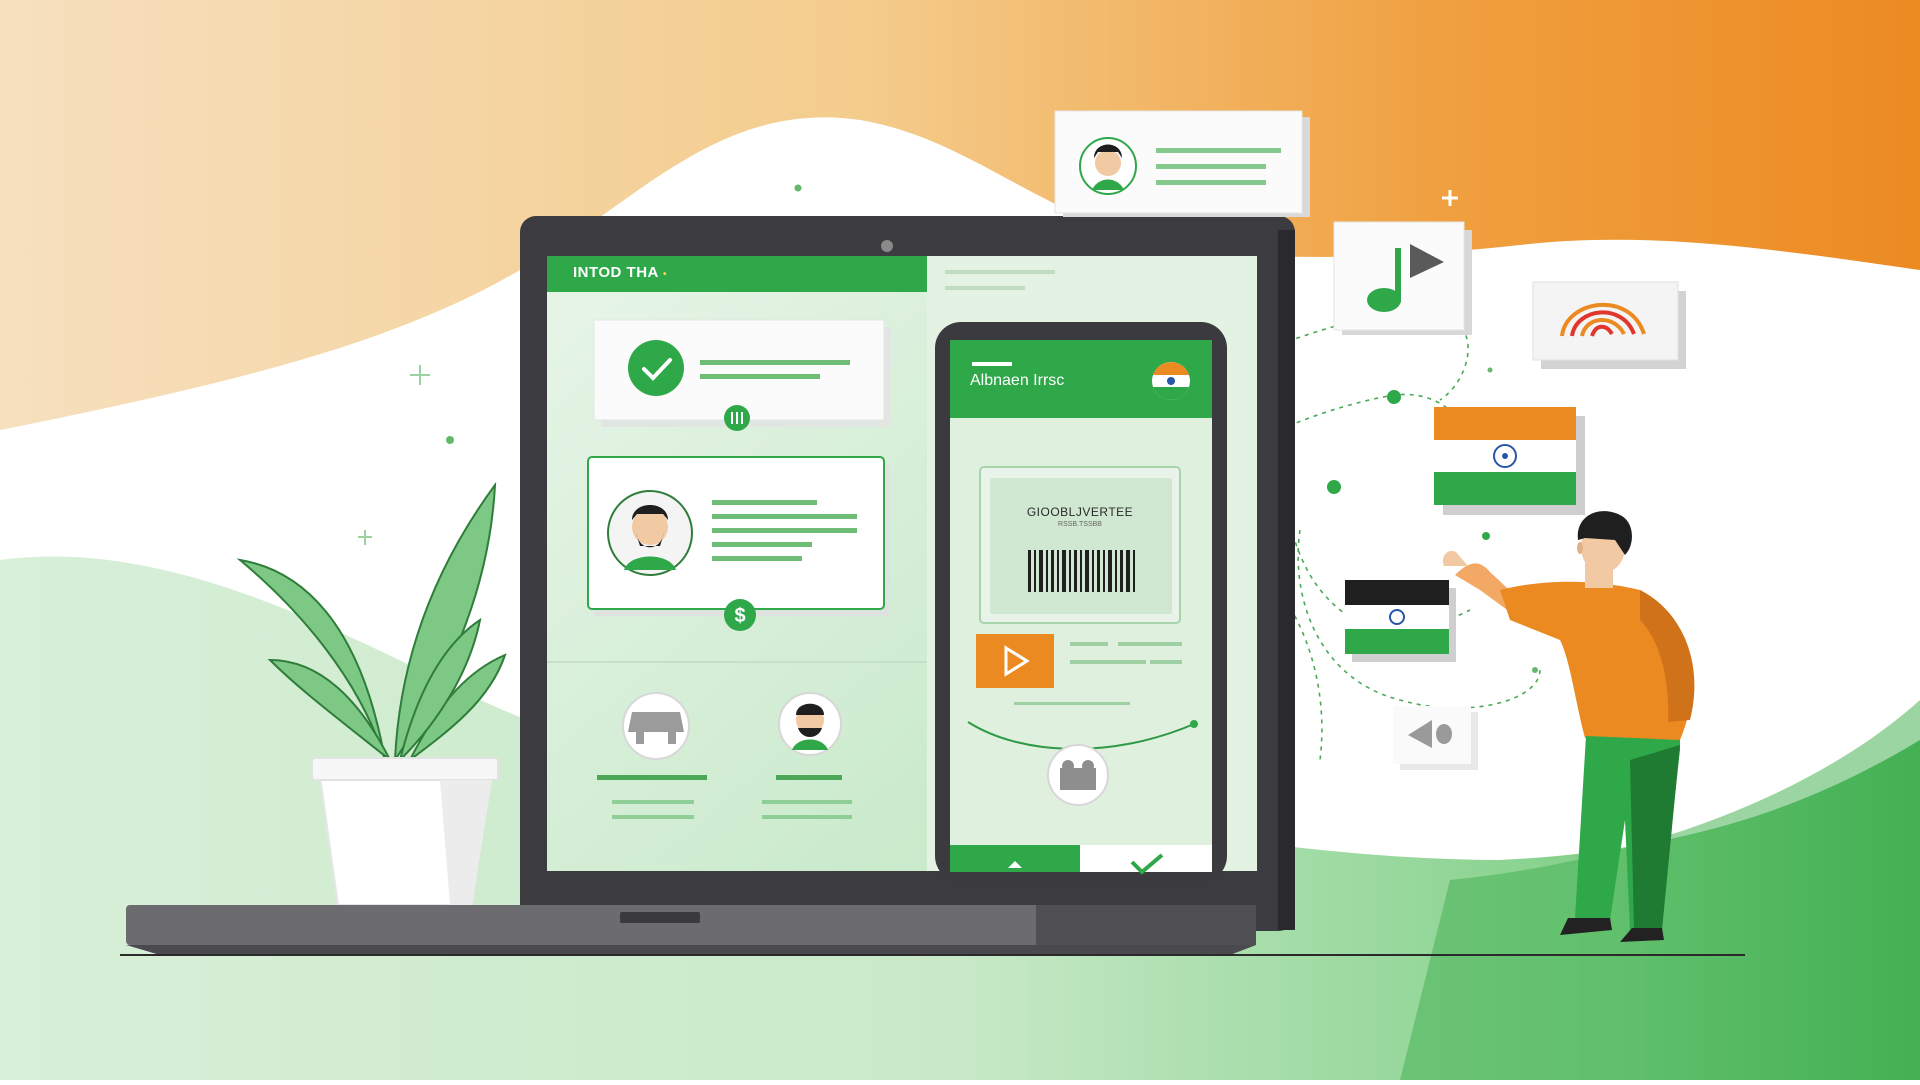  Describe the element at coordinates (1080, 512) in the screenshot. I see `ticket-code: GIOOBLJVERTEE` at that location.